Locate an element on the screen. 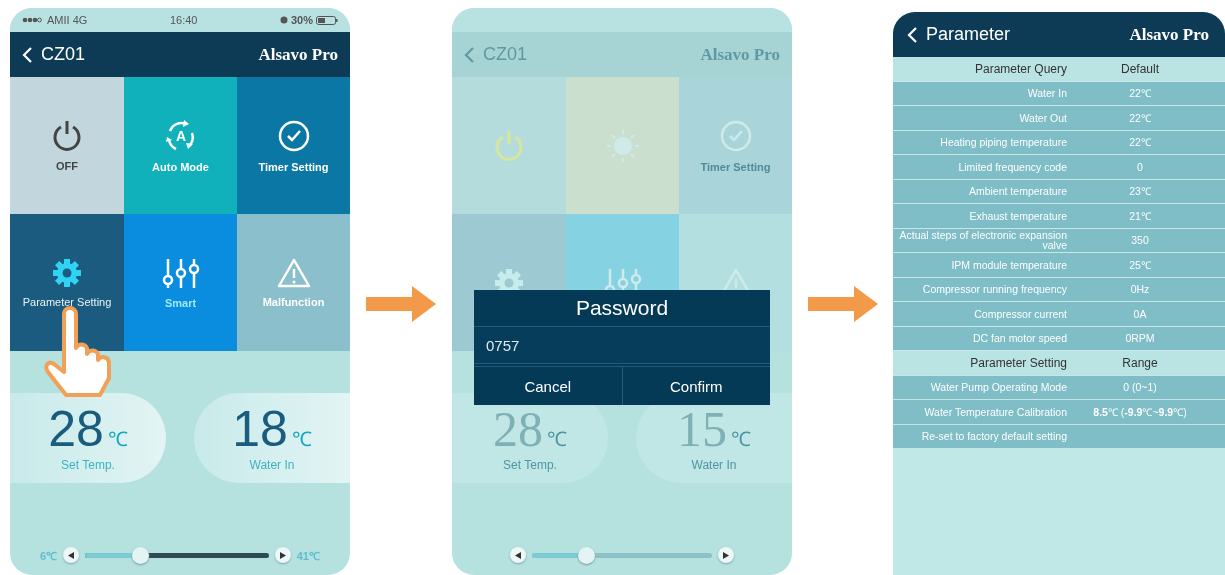 This screenshot has width=1225, height=575. parameter-name: Limited frequency code is located at coordinates (1012, 166).